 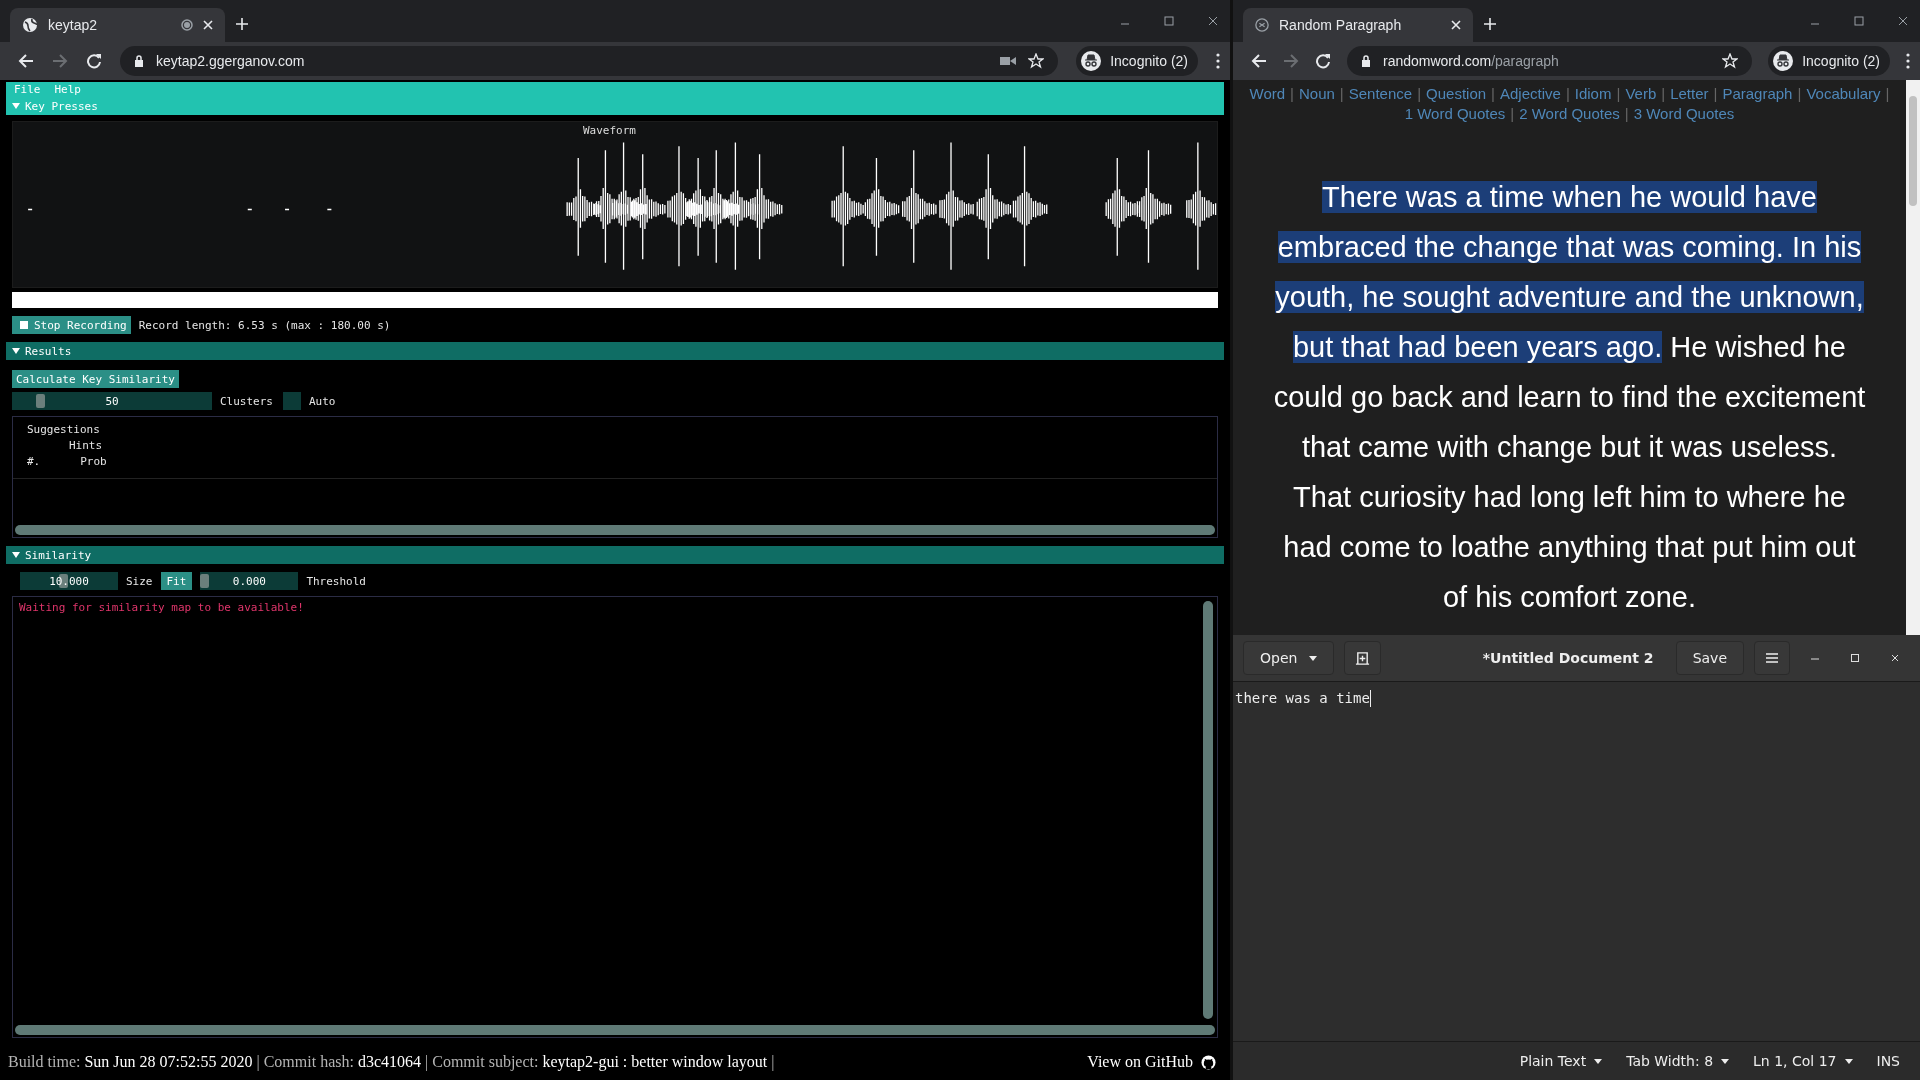 I want to click on nav-link: 1 Word Quotes, so click(x=1455, y=114).